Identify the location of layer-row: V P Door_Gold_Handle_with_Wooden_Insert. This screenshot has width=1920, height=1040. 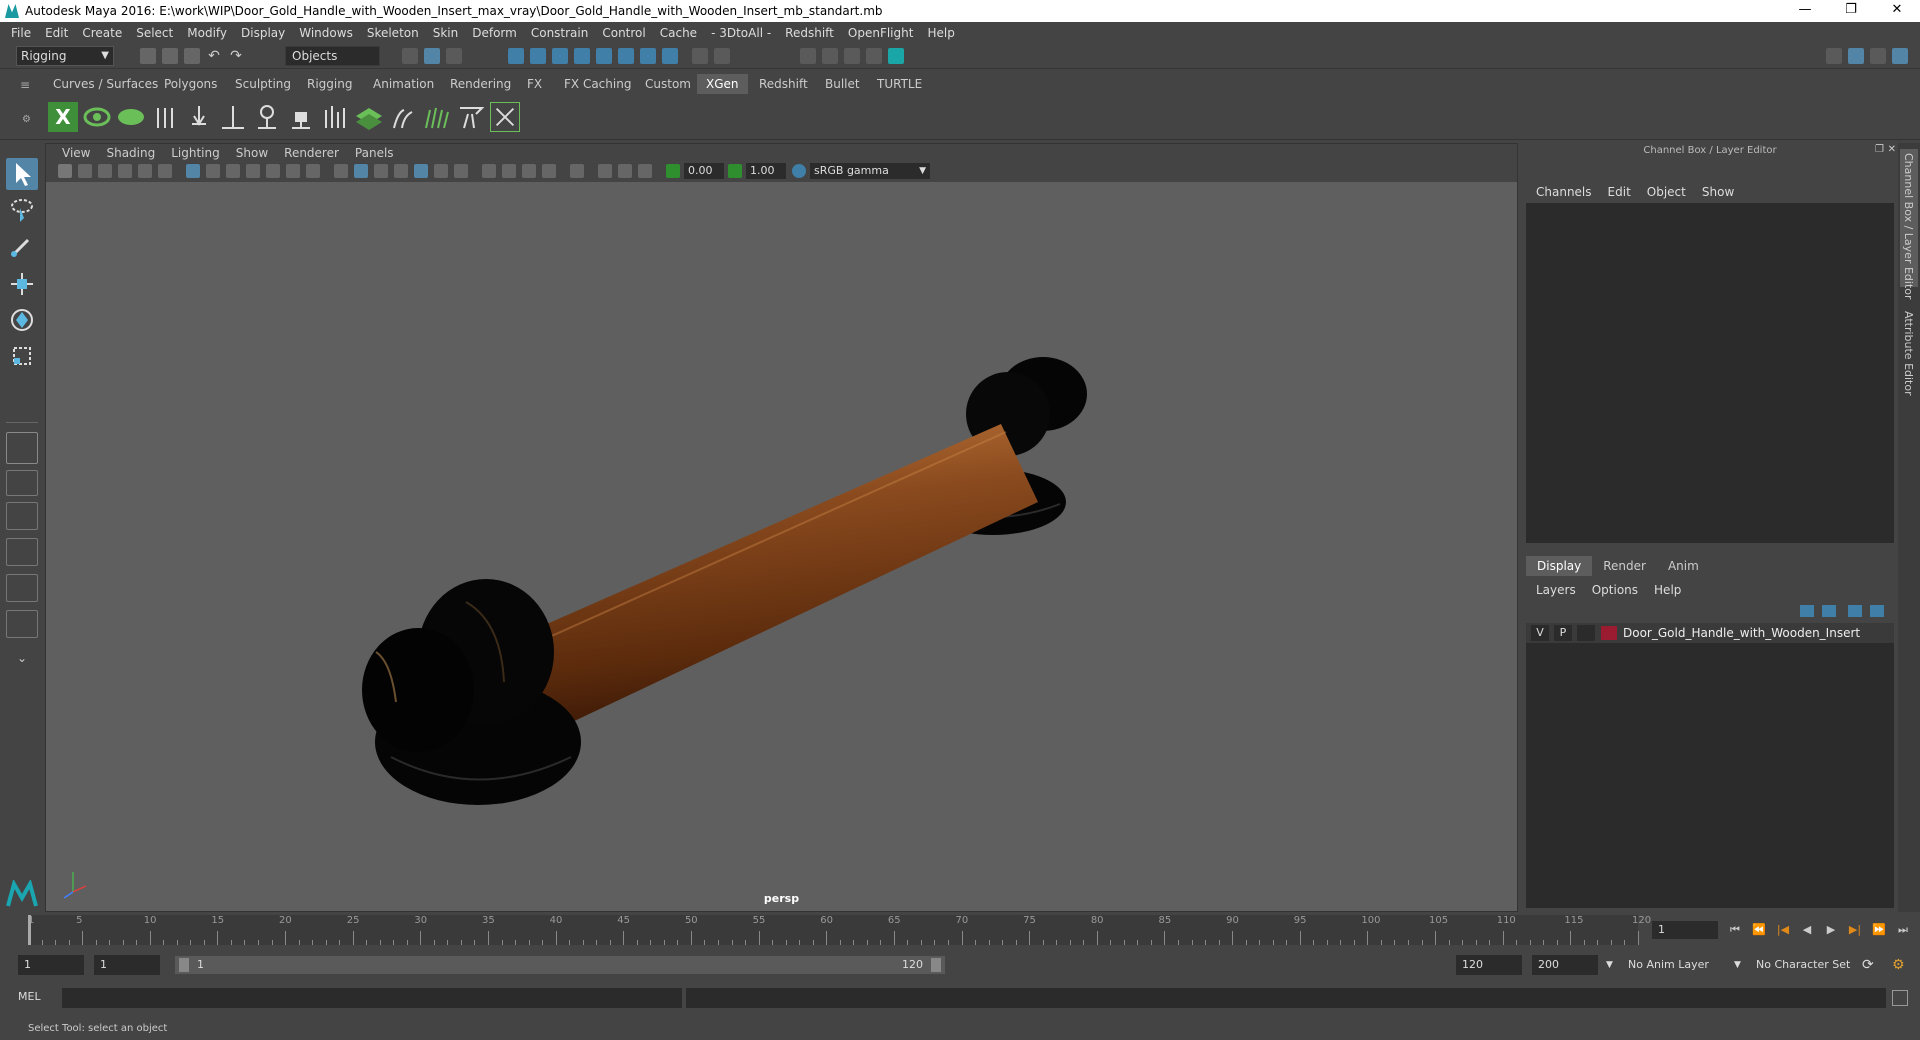
(1710, 633).